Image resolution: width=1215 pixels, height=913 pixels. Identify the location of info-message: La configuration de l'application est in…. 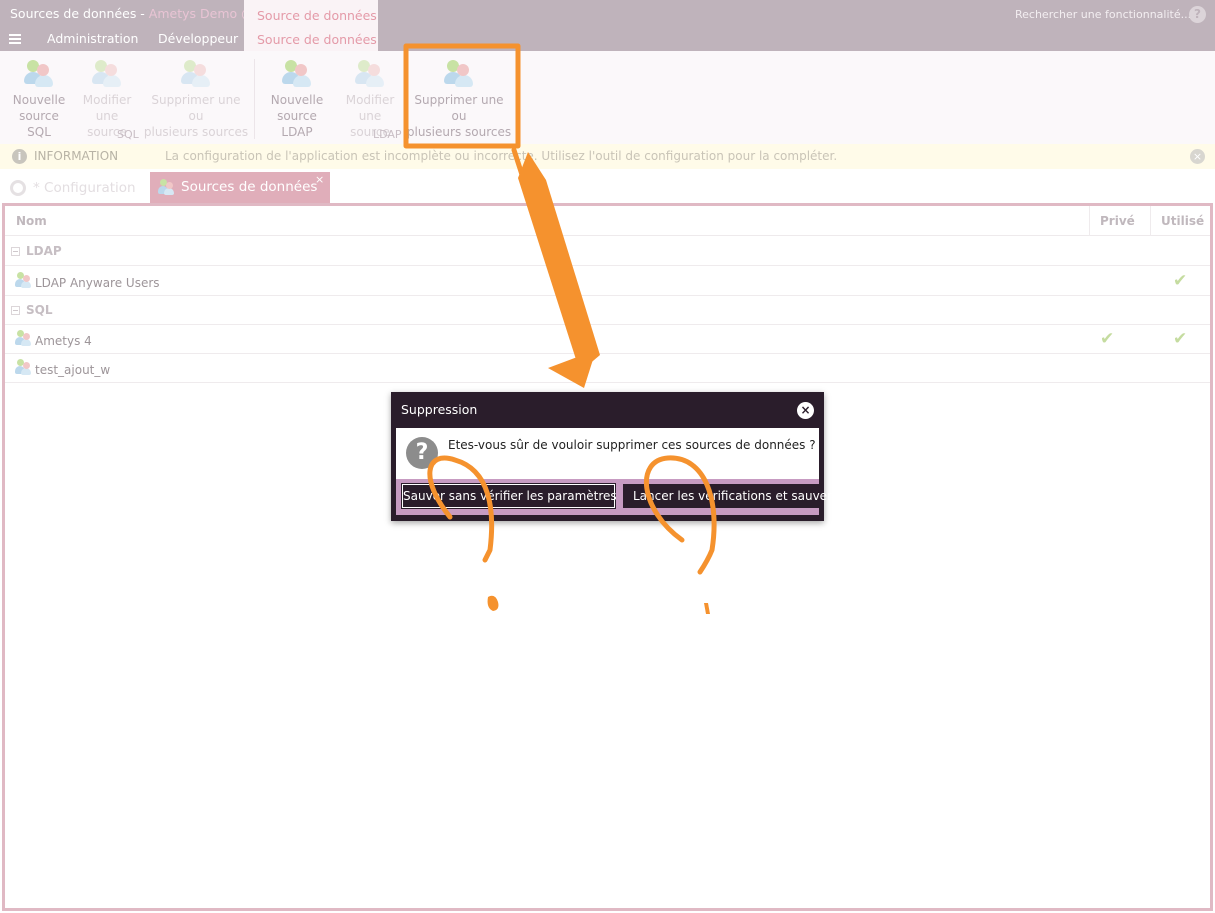
(501, 156).